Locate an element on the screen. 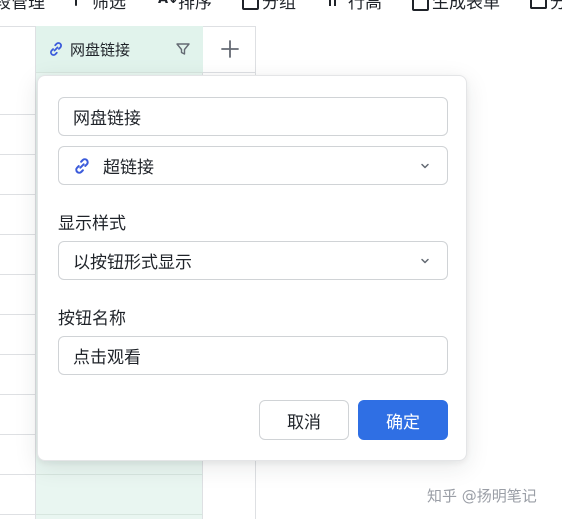  toolbar-filter-button: 筛选 is located at coordinates (99, 6).